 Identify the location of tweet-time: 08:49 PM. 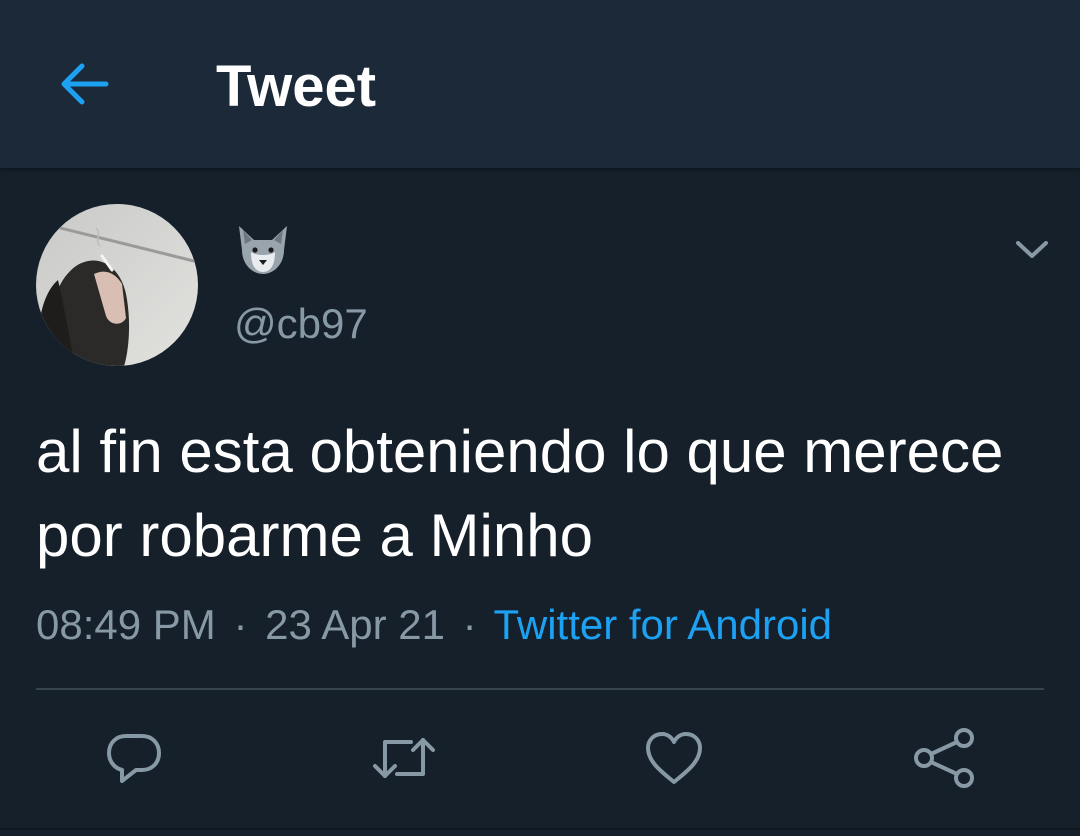
(126, 624).